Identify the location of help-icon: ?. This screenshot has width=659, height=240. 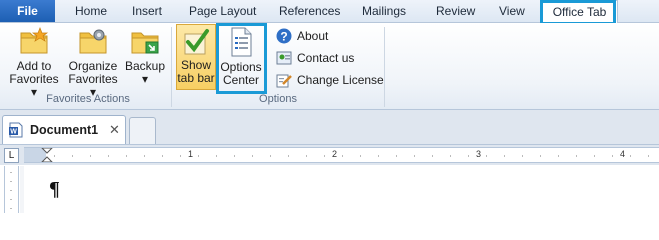
(284, 36).